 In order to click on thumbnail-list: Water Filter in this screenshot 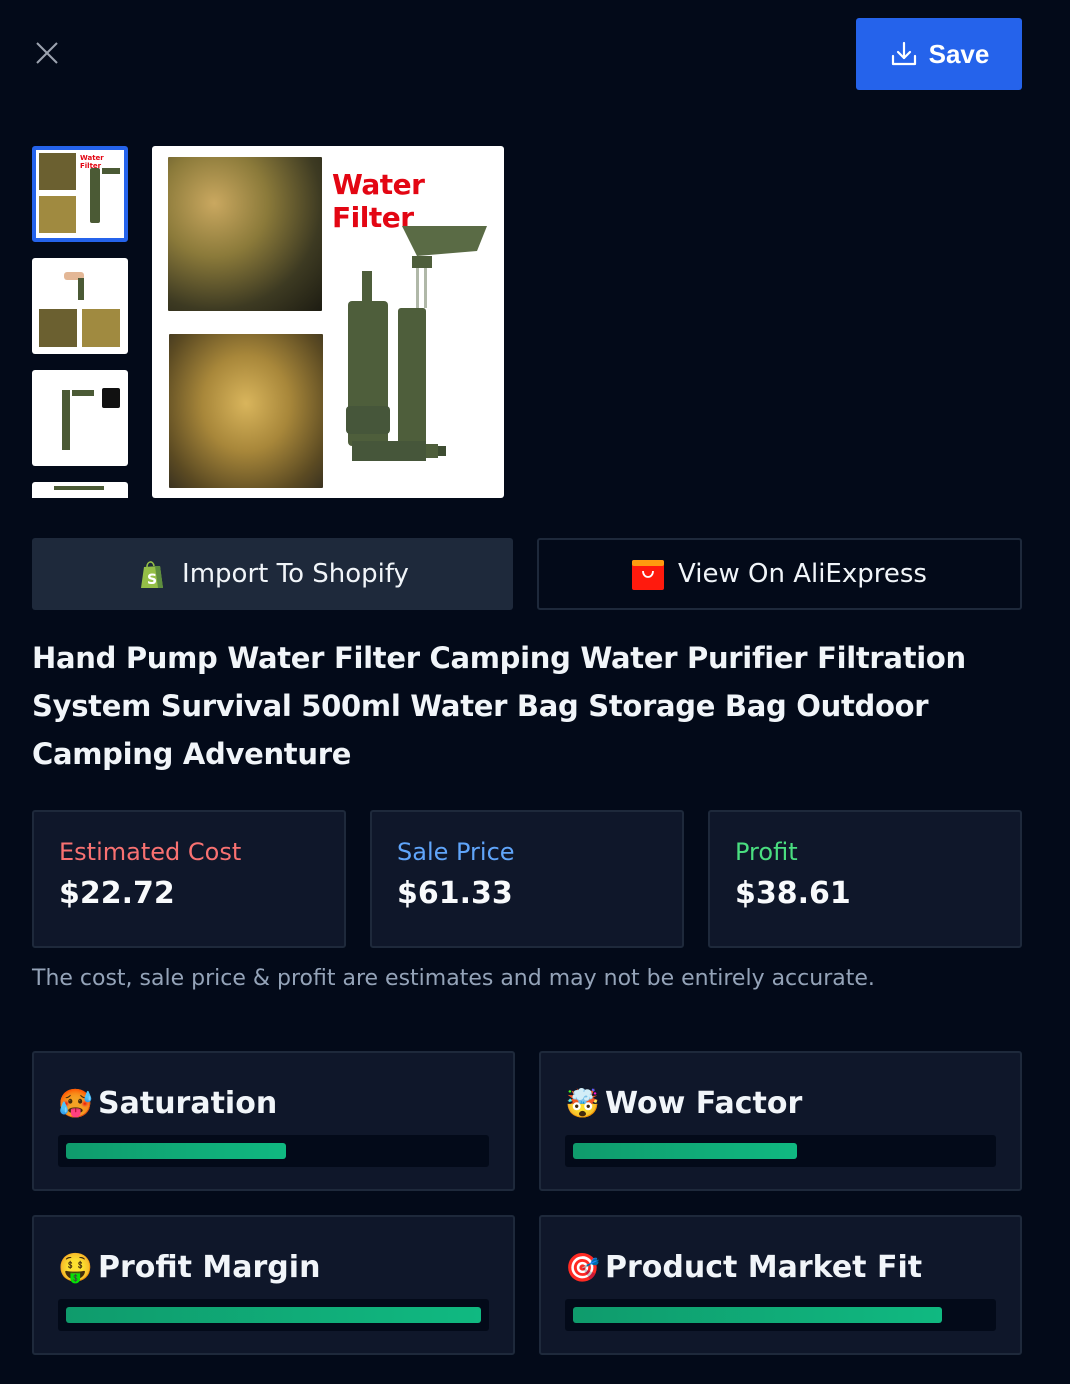, I will do `click(80, 322)`.